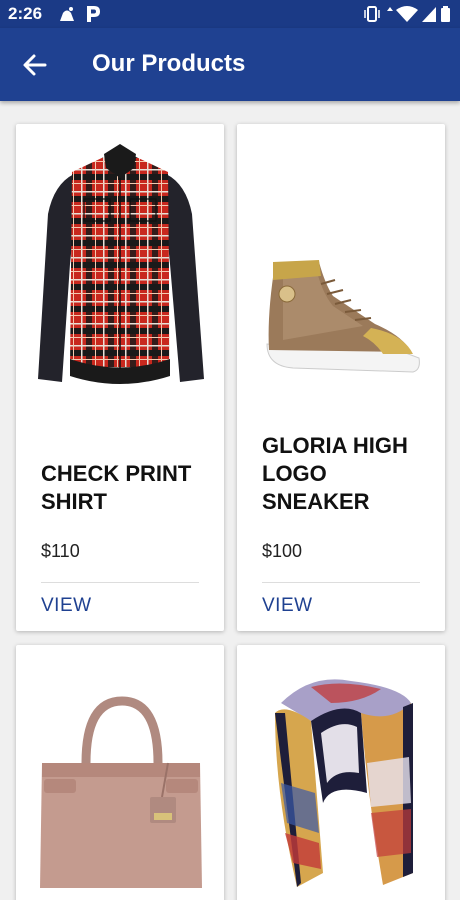 The height and width of the screenshot is (900, 460). What do you see at coordinates (25, 13) in the screenshot?
I see `status-time: 2:26` at bounding box center [25, 13].